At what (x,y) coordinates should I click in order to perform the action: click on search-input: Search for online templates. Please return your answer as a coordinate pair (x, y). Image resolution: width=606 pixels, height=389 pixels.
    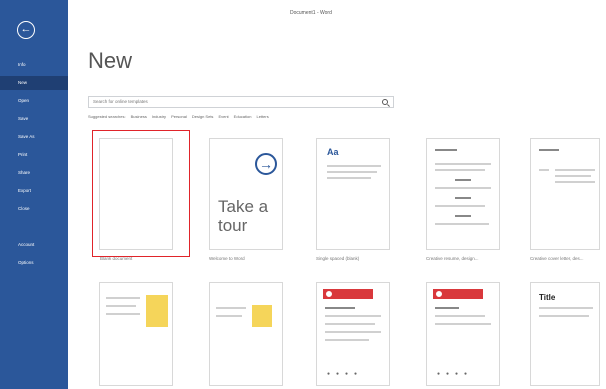
    Looking at the image, I should click on (241, 102).